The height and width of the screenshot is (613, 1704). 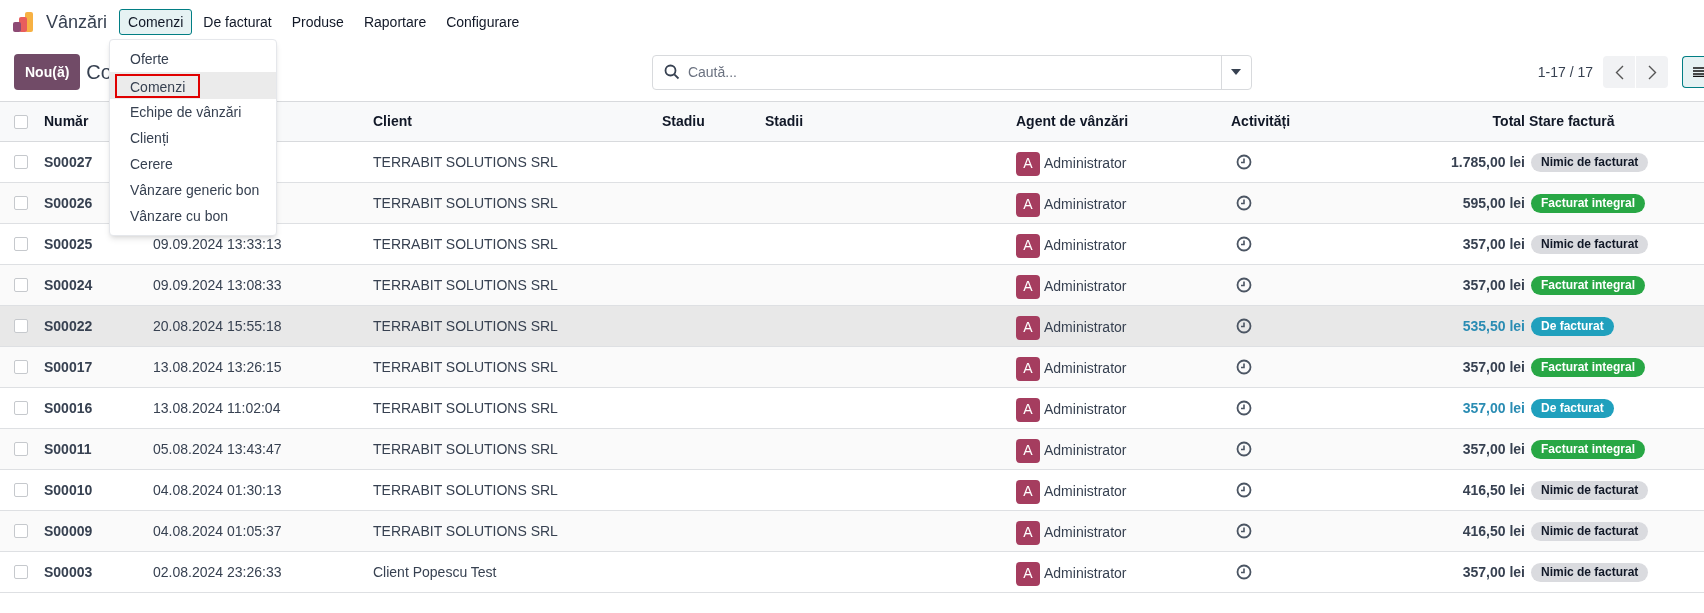 What do you see at coordinates (217, 367) in the screenshot?
I see `order-date: 13.08.2024 13:26:15` at bounding box center [217, 367].